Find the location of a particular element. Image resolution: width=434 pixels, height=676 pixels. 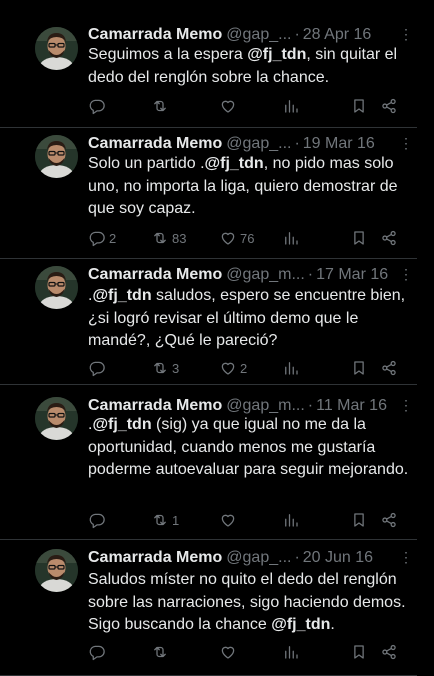

retweet-button: 3 is located at coordinates (165, 368).